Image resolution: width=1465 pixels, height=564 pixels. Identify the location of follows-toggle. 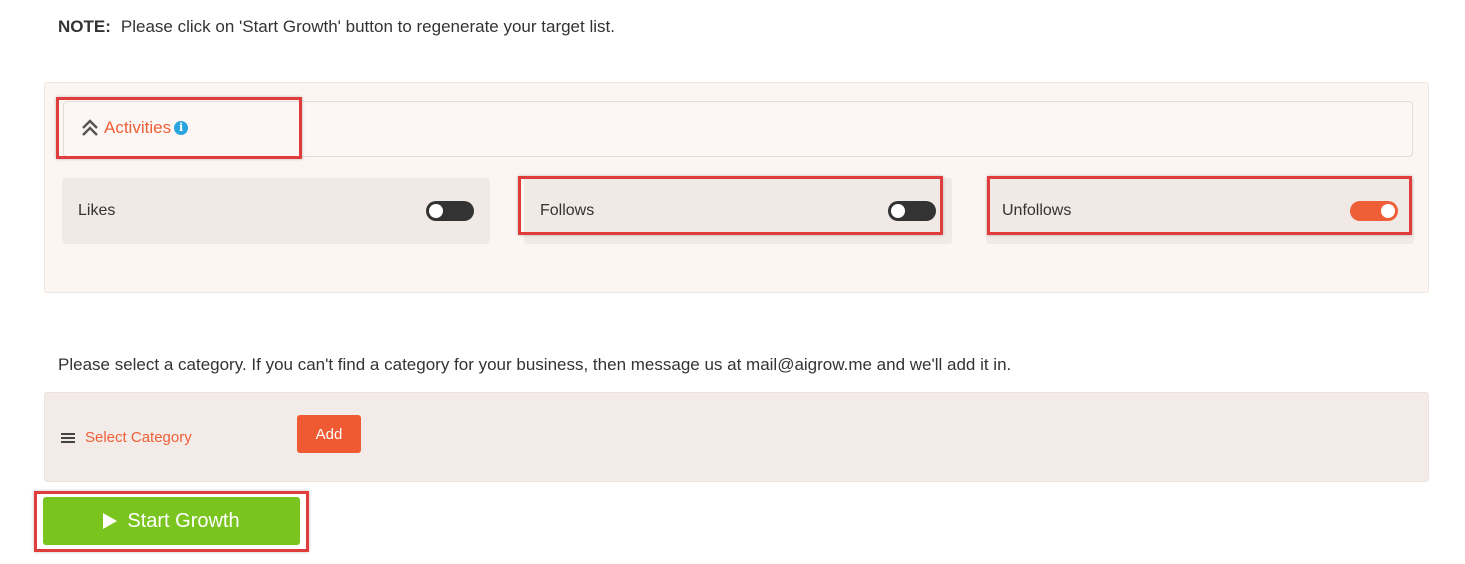
(912, 211).